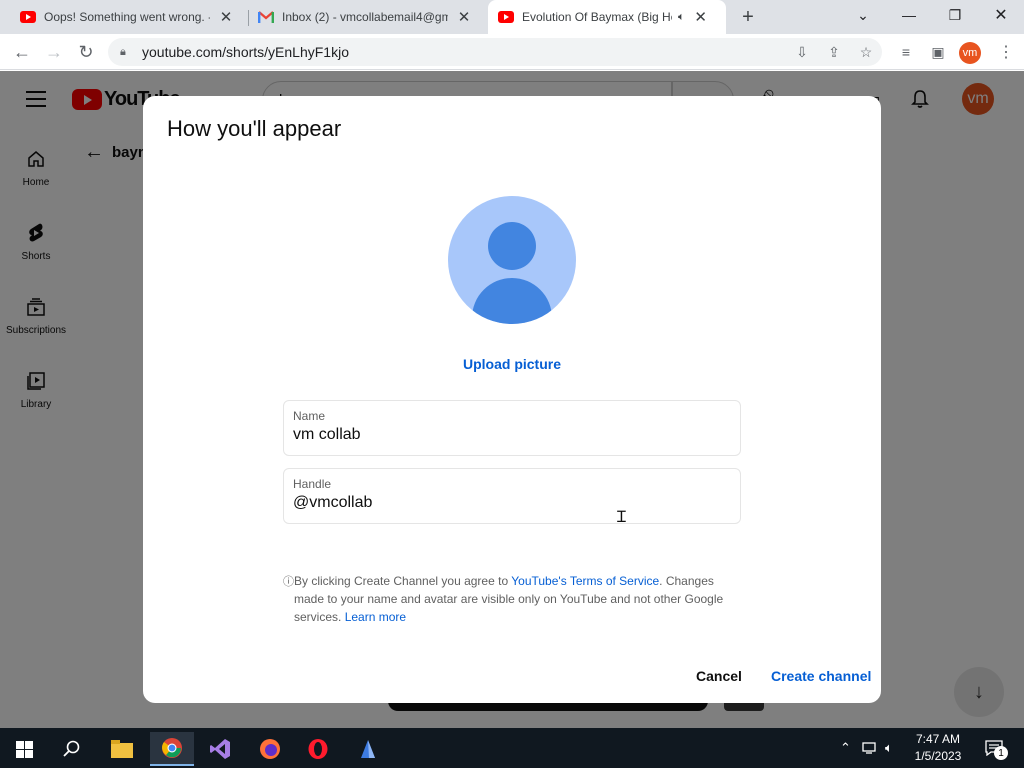 This screenshot has width=1024, height=768. What do you see at coordinates (375, 617) in the screenshot?
I see `learn-more-link: Learn more` at bounding box center [375, 617].